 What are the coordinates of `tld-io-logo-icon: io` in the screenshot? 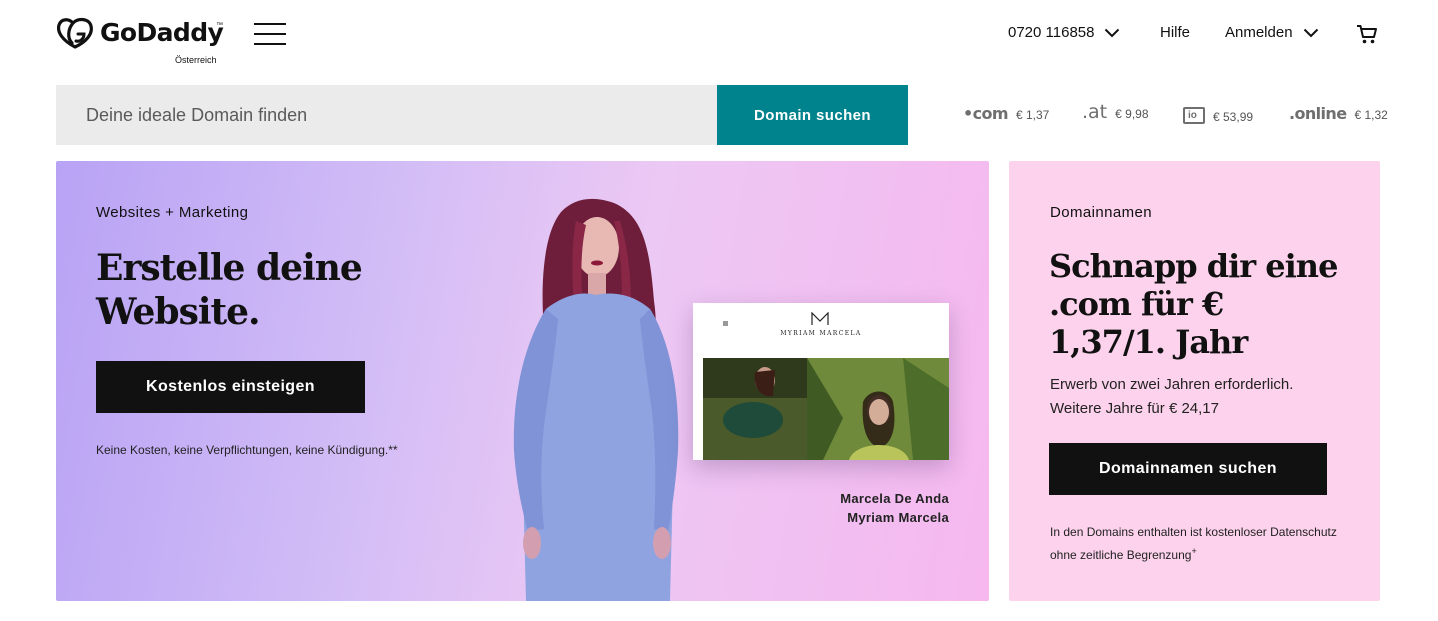 It's located at (1194, 115).